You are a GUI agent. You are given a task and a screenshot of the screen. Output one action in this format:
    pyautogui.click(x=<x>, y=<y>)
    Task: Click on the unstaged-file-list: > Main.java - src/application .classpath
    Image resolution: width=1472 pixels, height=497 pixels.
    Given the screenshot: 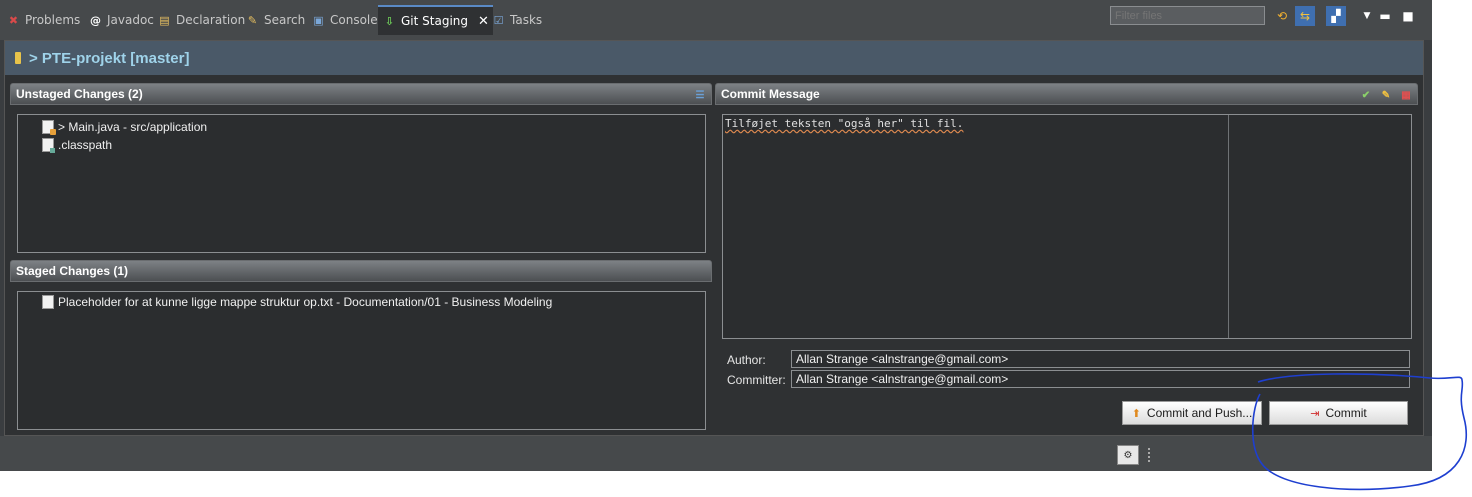 What is the action you would take?
    pyautogui.click(x=361, y=183)
    